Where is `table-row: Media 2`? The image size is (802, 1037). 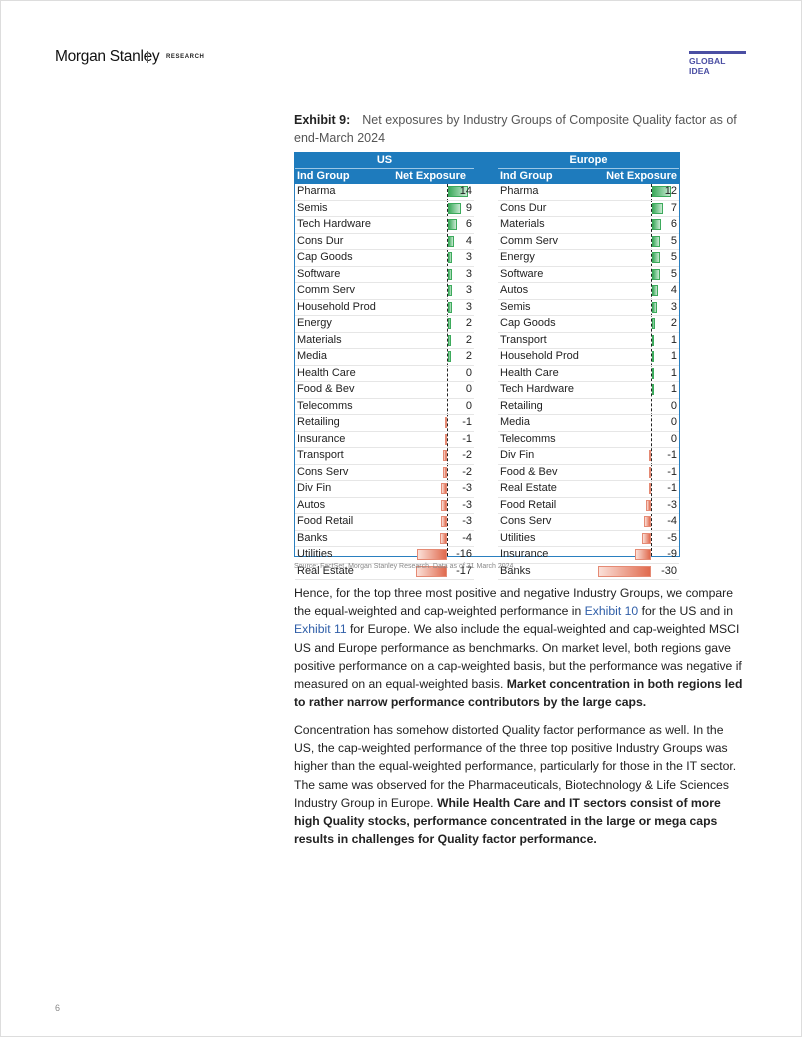 table-row: Media 2 is located at coordinates (384, 357).